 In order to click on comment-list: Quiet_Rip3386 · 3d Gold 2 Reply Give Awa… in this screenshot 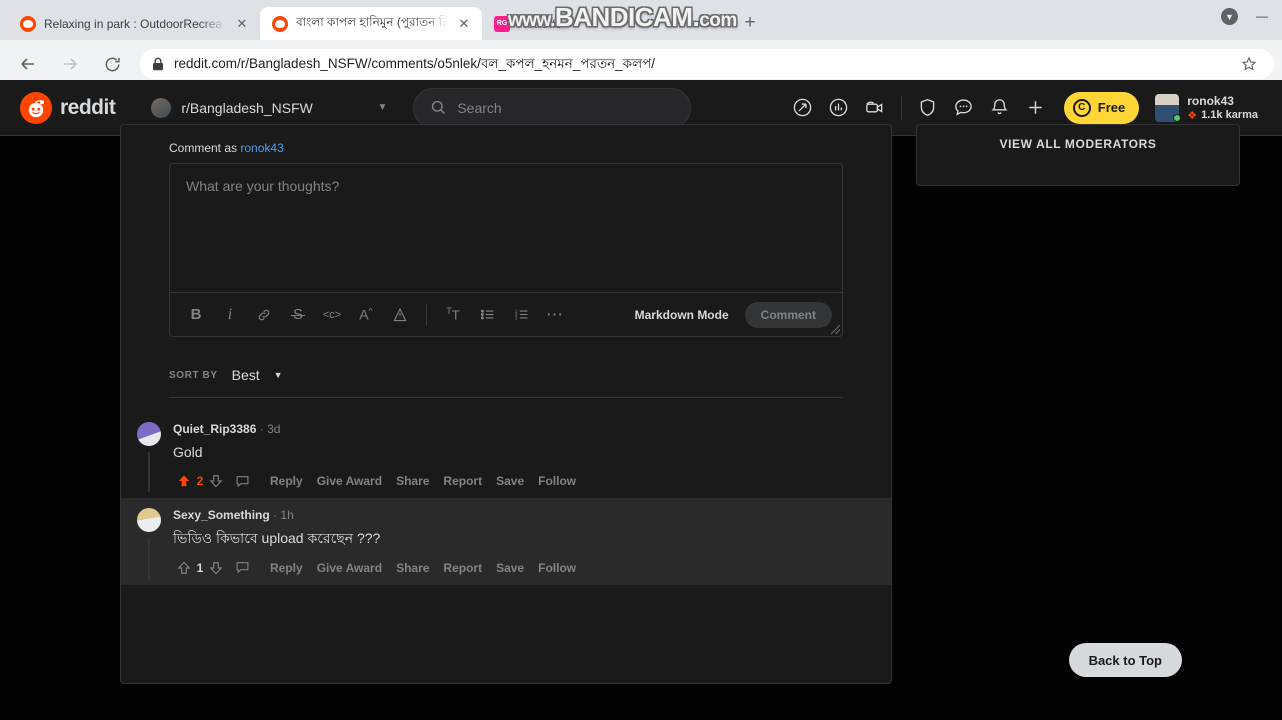, I will do `click(506, 498)`.